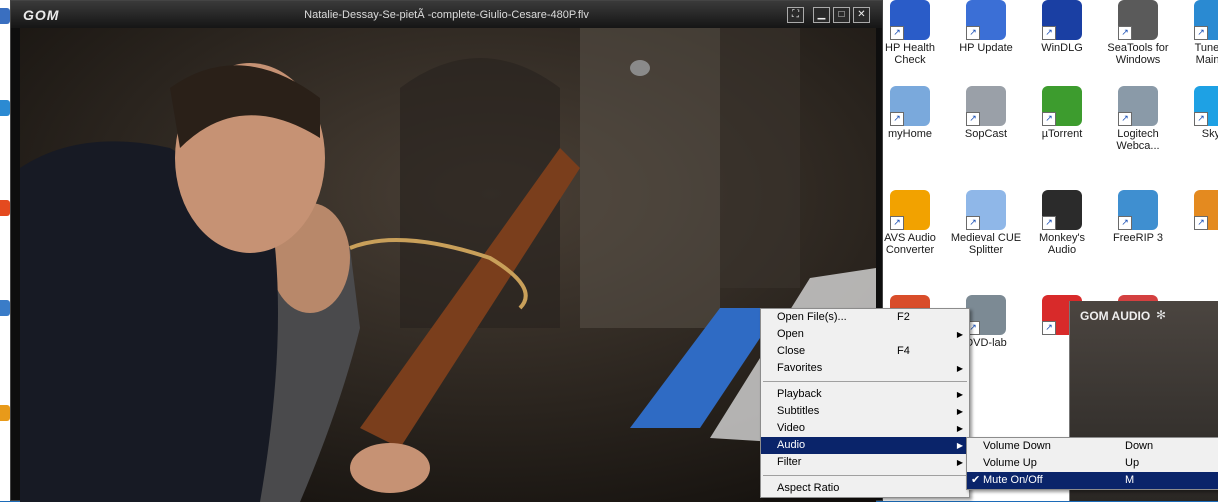 This screenshot has width=1218, height=502. I want to click on menu-item: Aspect Ratio, so click(865, 488).